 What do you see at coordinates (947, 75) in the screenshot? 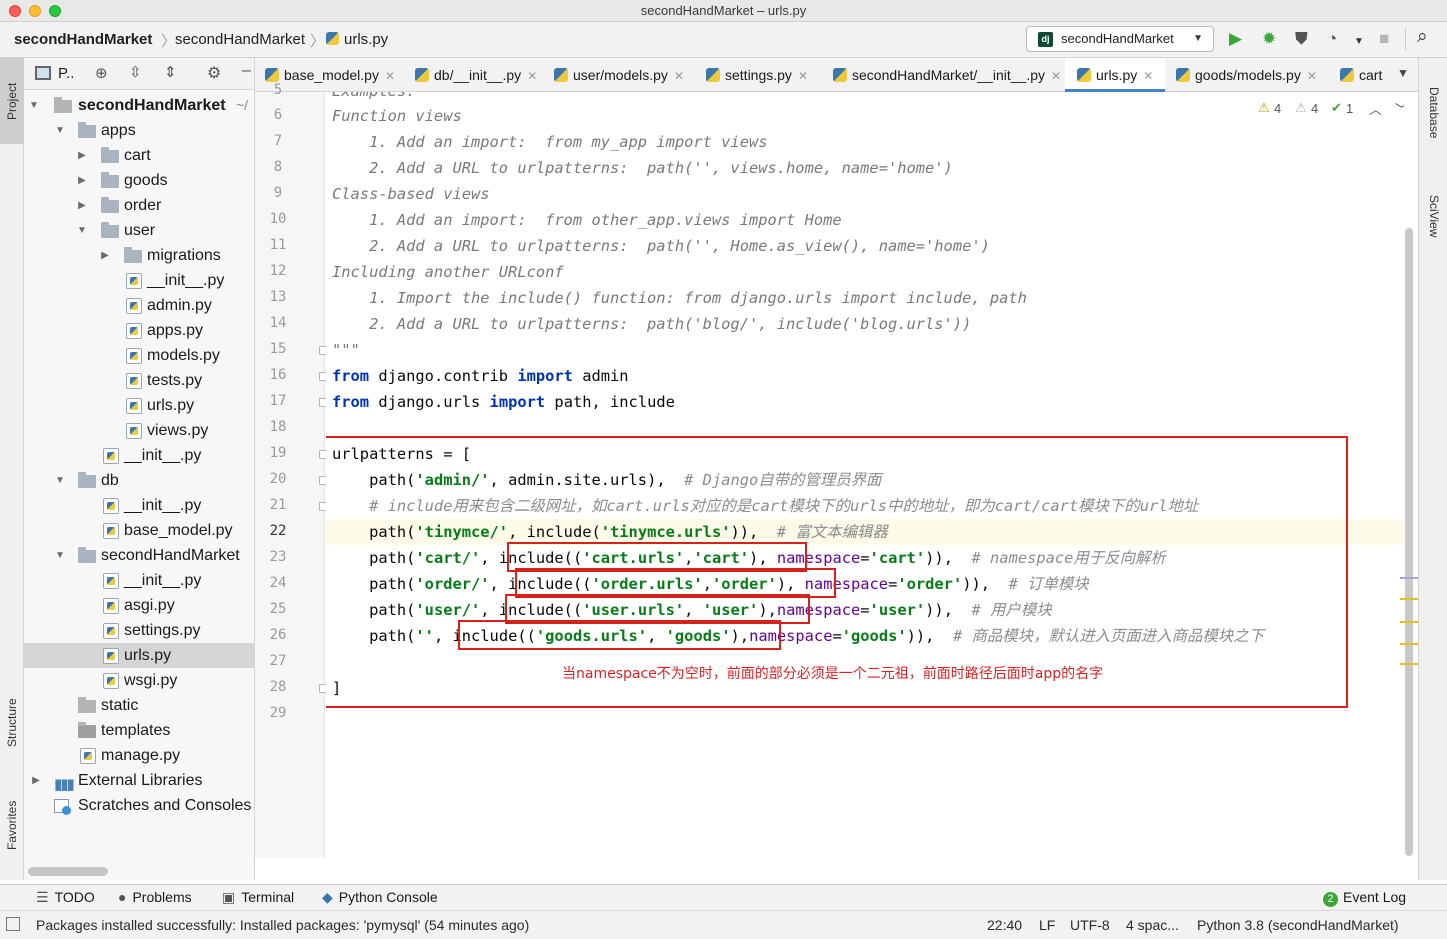
I see `editor-tab: secondHandMarket/__init__.py ✕` at bounding box center [947, 75].